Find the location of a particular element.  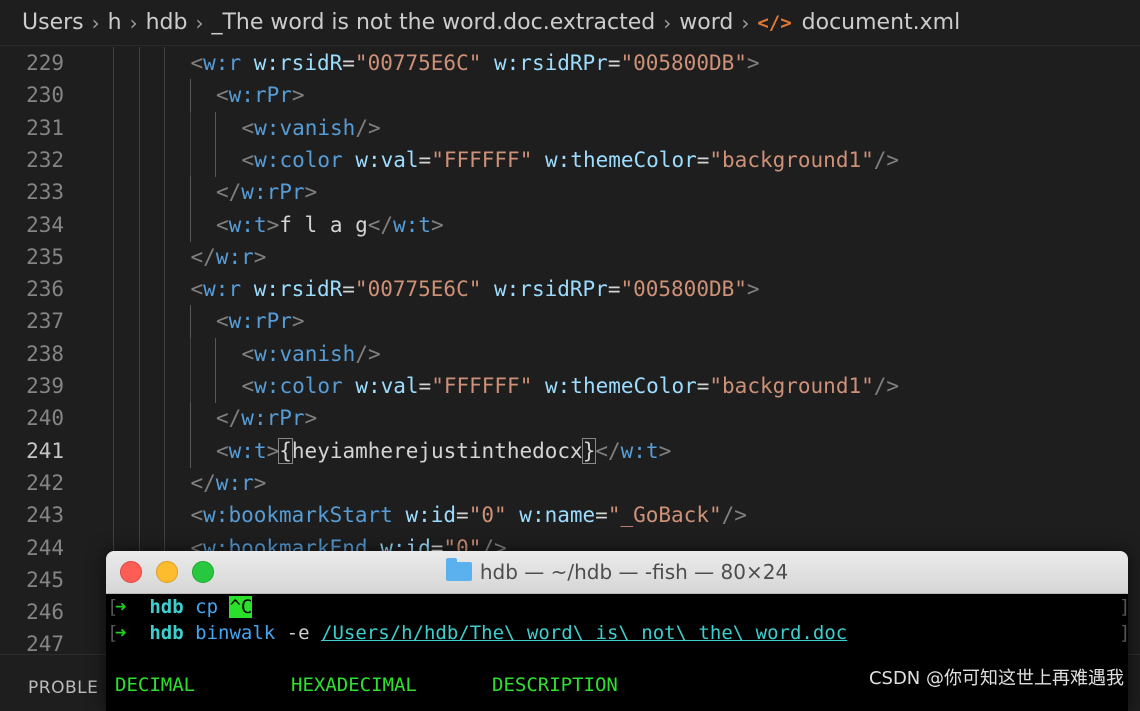

breadcrumb-item-hdb: hdb is located at coordinates (167, 22).